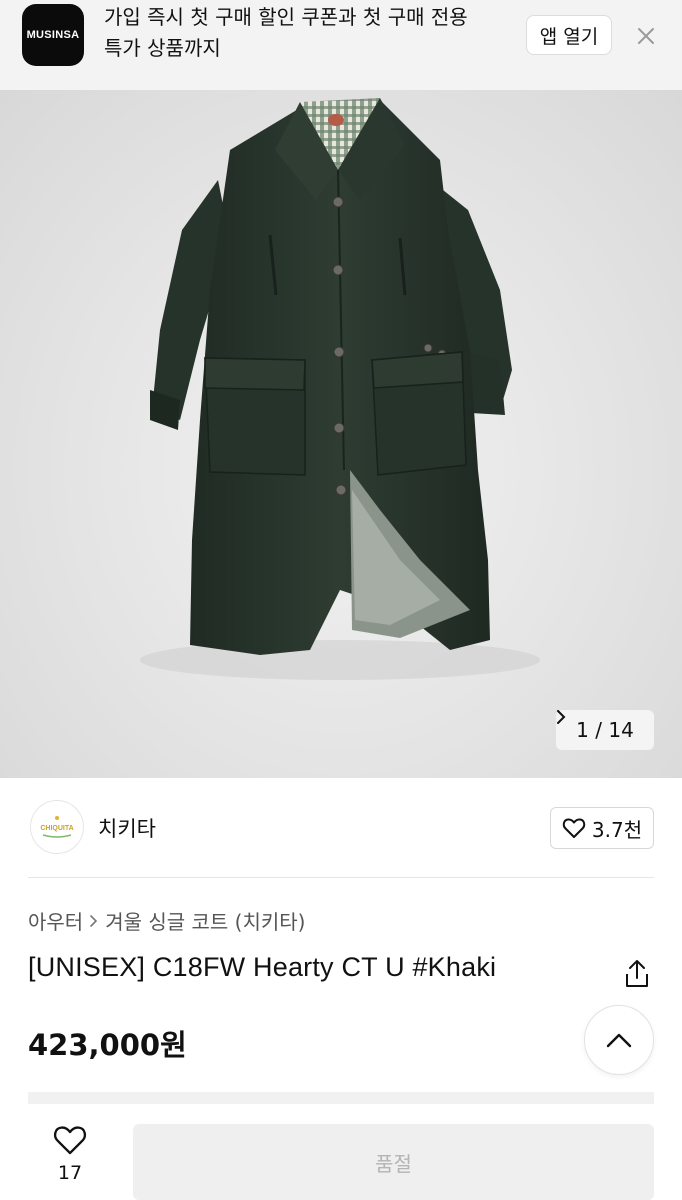  What do you see at coordinates (341, 830) in the screenshot?
I see `brand-row: CHIQUITA 치키타 3.7천` at bounding box center [341, 830].